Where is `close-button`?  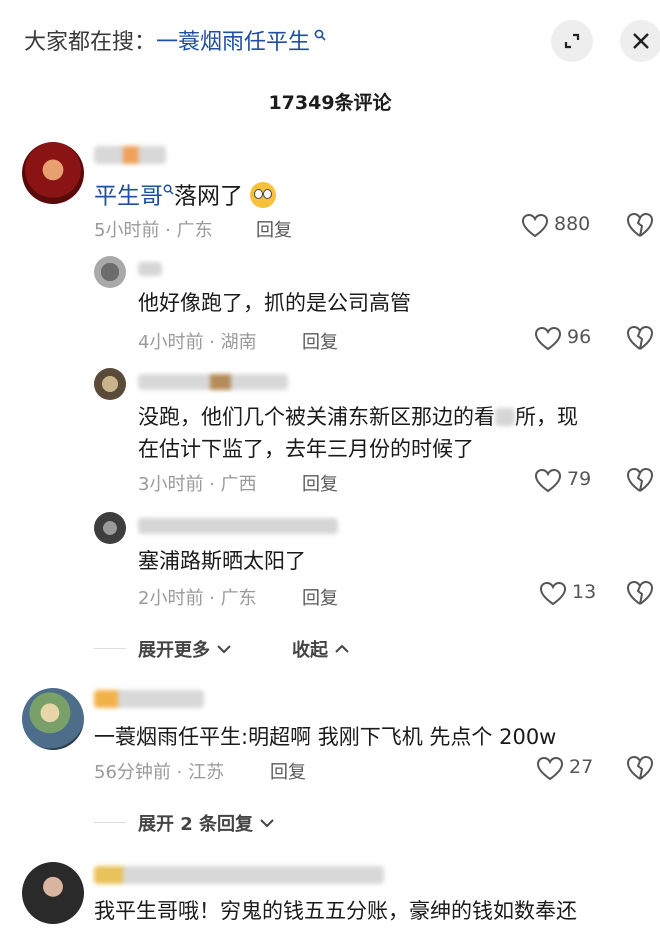
close-button is located at coordinates (640, 41).